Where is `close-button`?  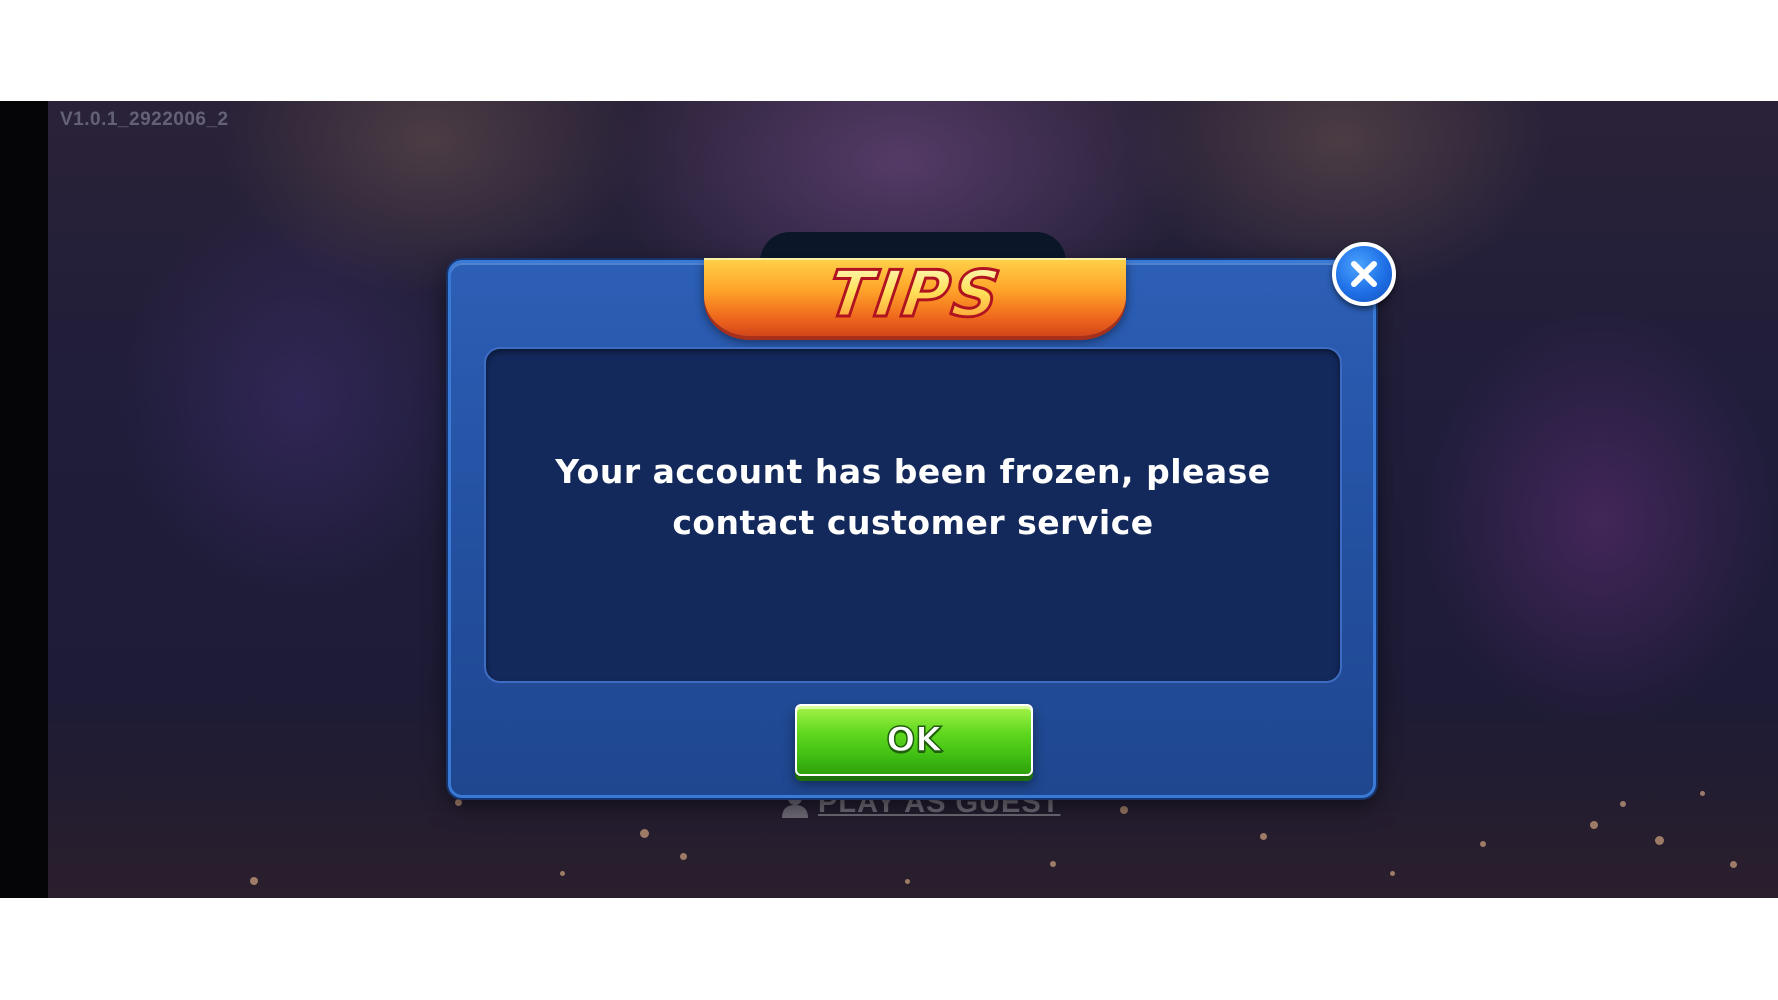
close-button is located at coordinates (1364, 274).